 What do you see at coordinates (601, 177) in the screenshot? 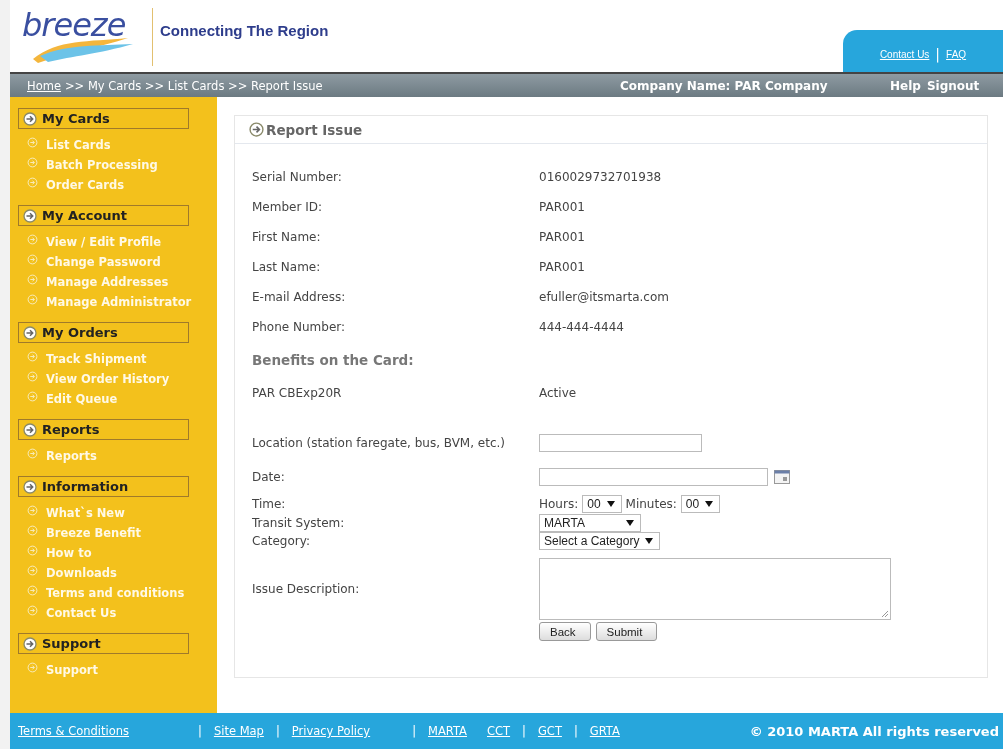
I see `field-value: 0160029732701938` at bounding box center [601, 177].